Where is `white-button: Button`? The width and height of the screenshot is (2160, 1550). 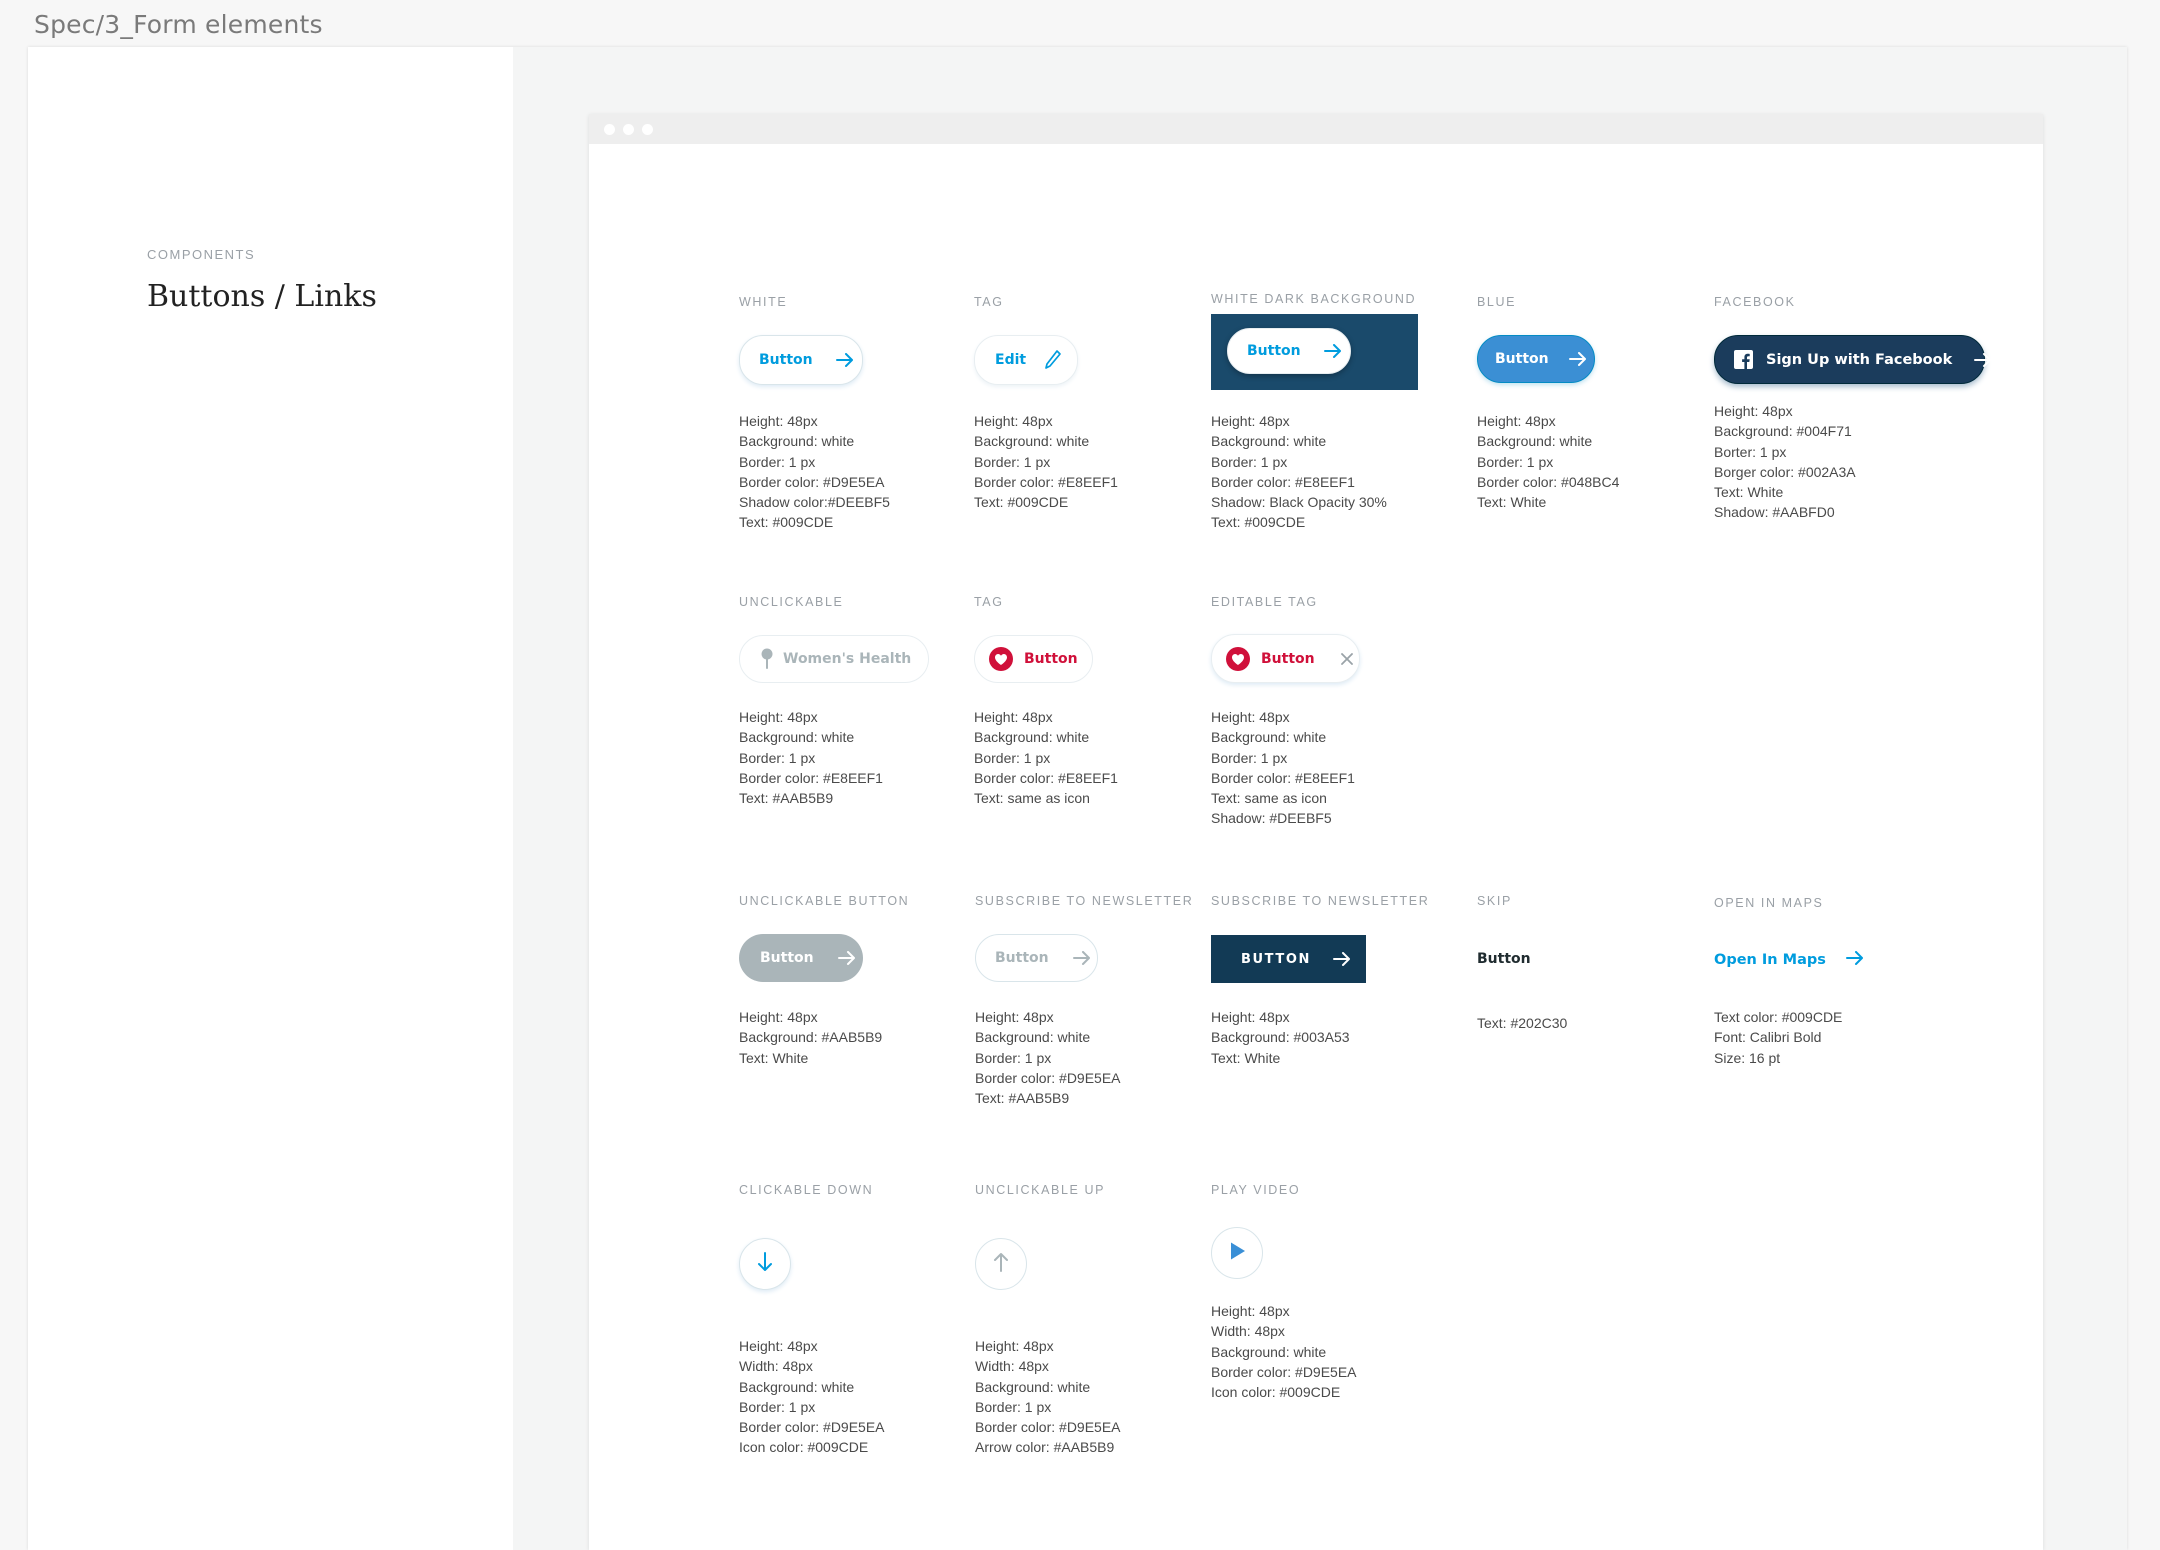
white-button: Button is located at coordinates (801, 360).